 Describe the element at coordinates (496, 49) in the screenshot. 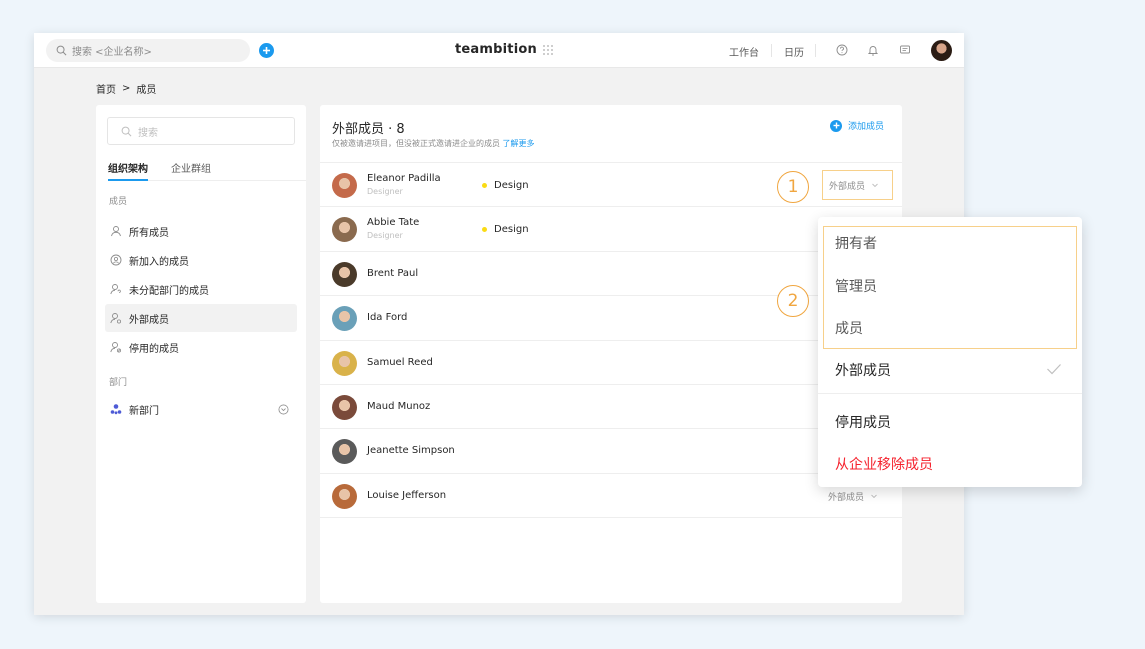

I see `logo-text: teambition` at that location.